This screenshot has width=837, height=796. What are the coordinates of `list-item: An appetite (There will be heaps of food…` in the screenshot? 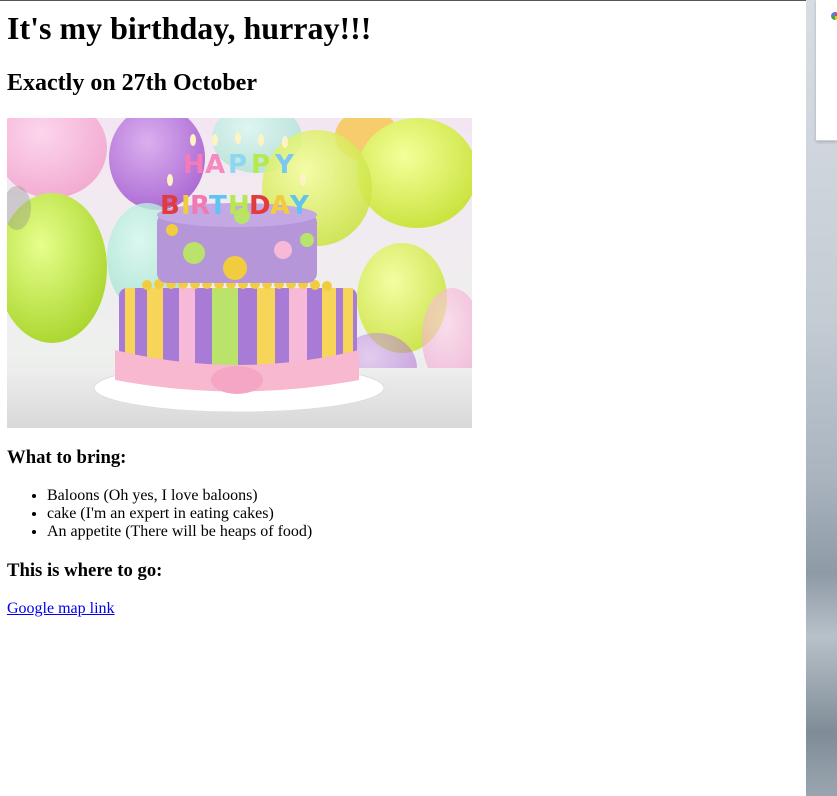 It's located at (423, 532).